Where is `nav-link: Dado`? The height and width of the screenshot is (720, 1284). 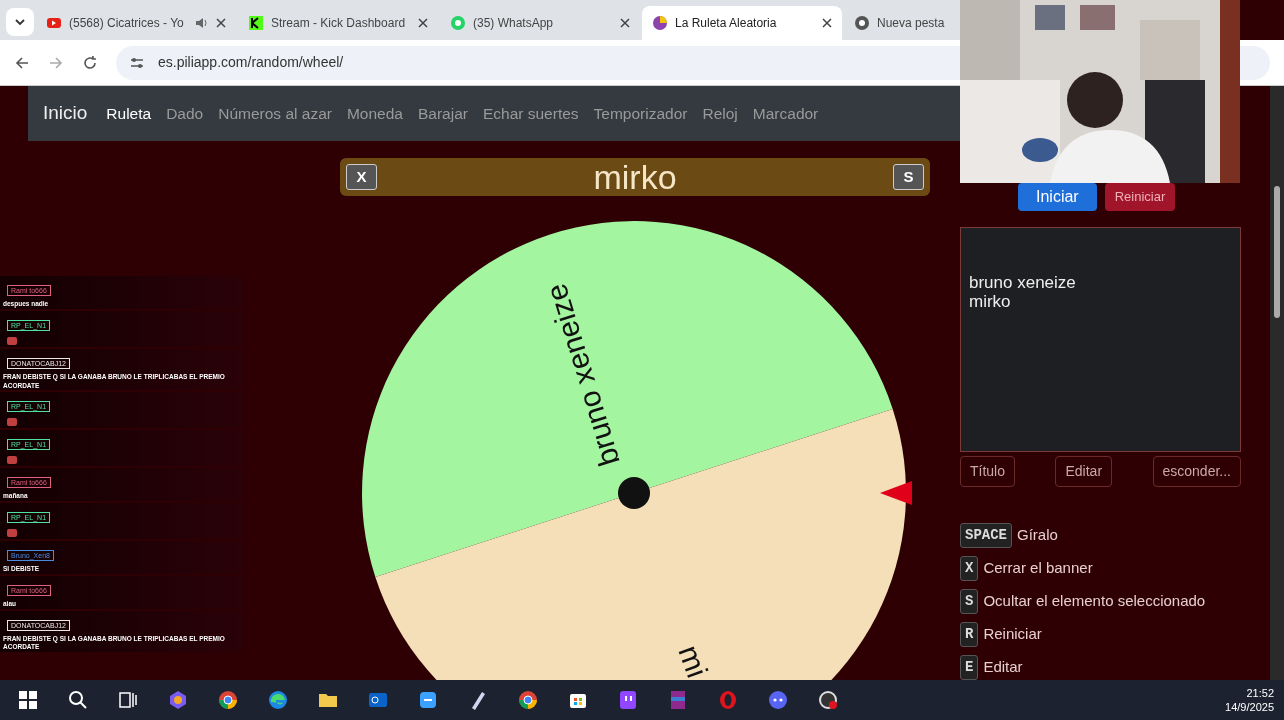 nav-link: Dado is located at coordinates (185, 113).